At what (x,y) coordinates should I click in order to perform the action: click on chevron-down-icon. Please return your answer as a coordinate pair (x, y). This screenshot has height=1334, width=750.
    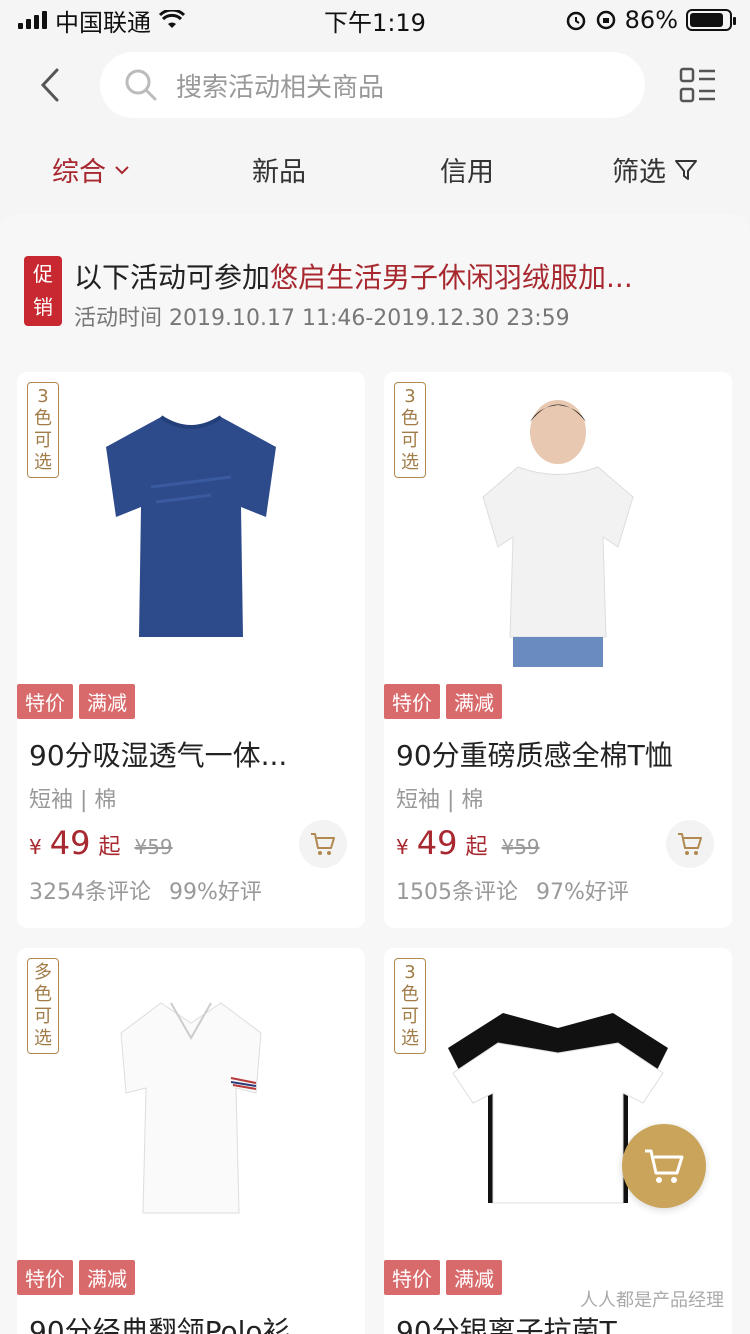
    Looking at the image, I should click on (122, 169).